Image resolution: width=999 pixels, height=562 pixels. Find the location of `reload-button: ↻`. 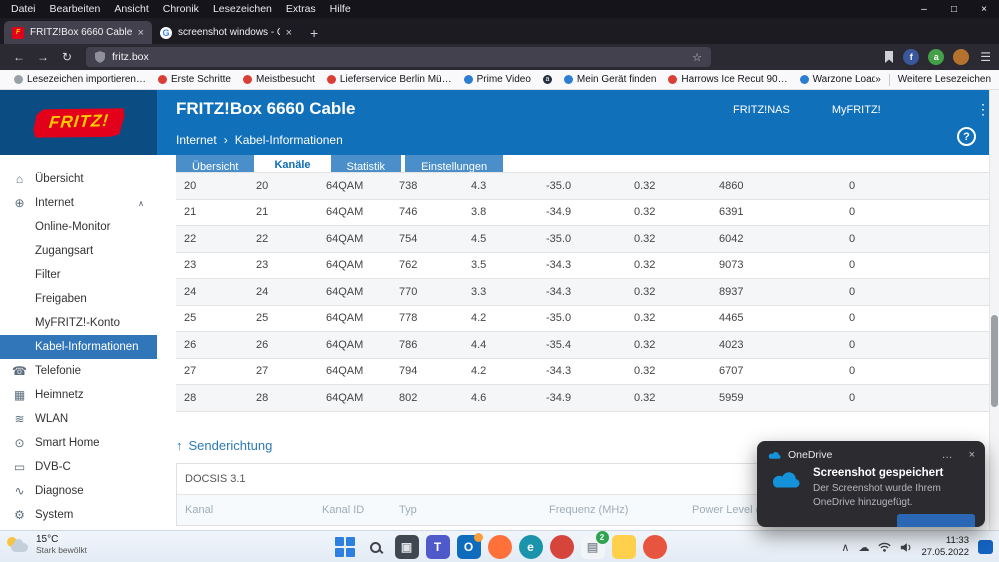

reload-button: ↻ is located at coordinates (67, 57).